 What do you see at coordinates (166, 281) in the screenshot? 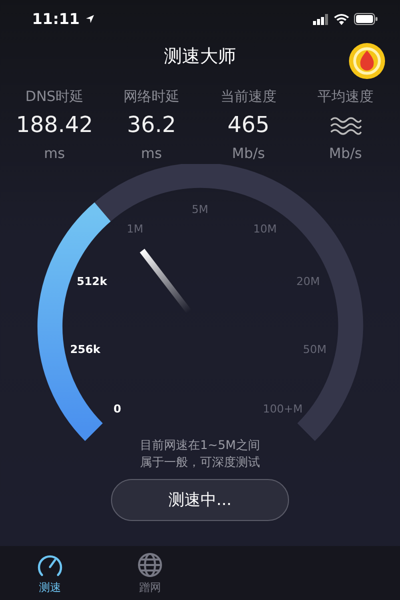
I see `gauge-needle` at bounding box center [166, 281].